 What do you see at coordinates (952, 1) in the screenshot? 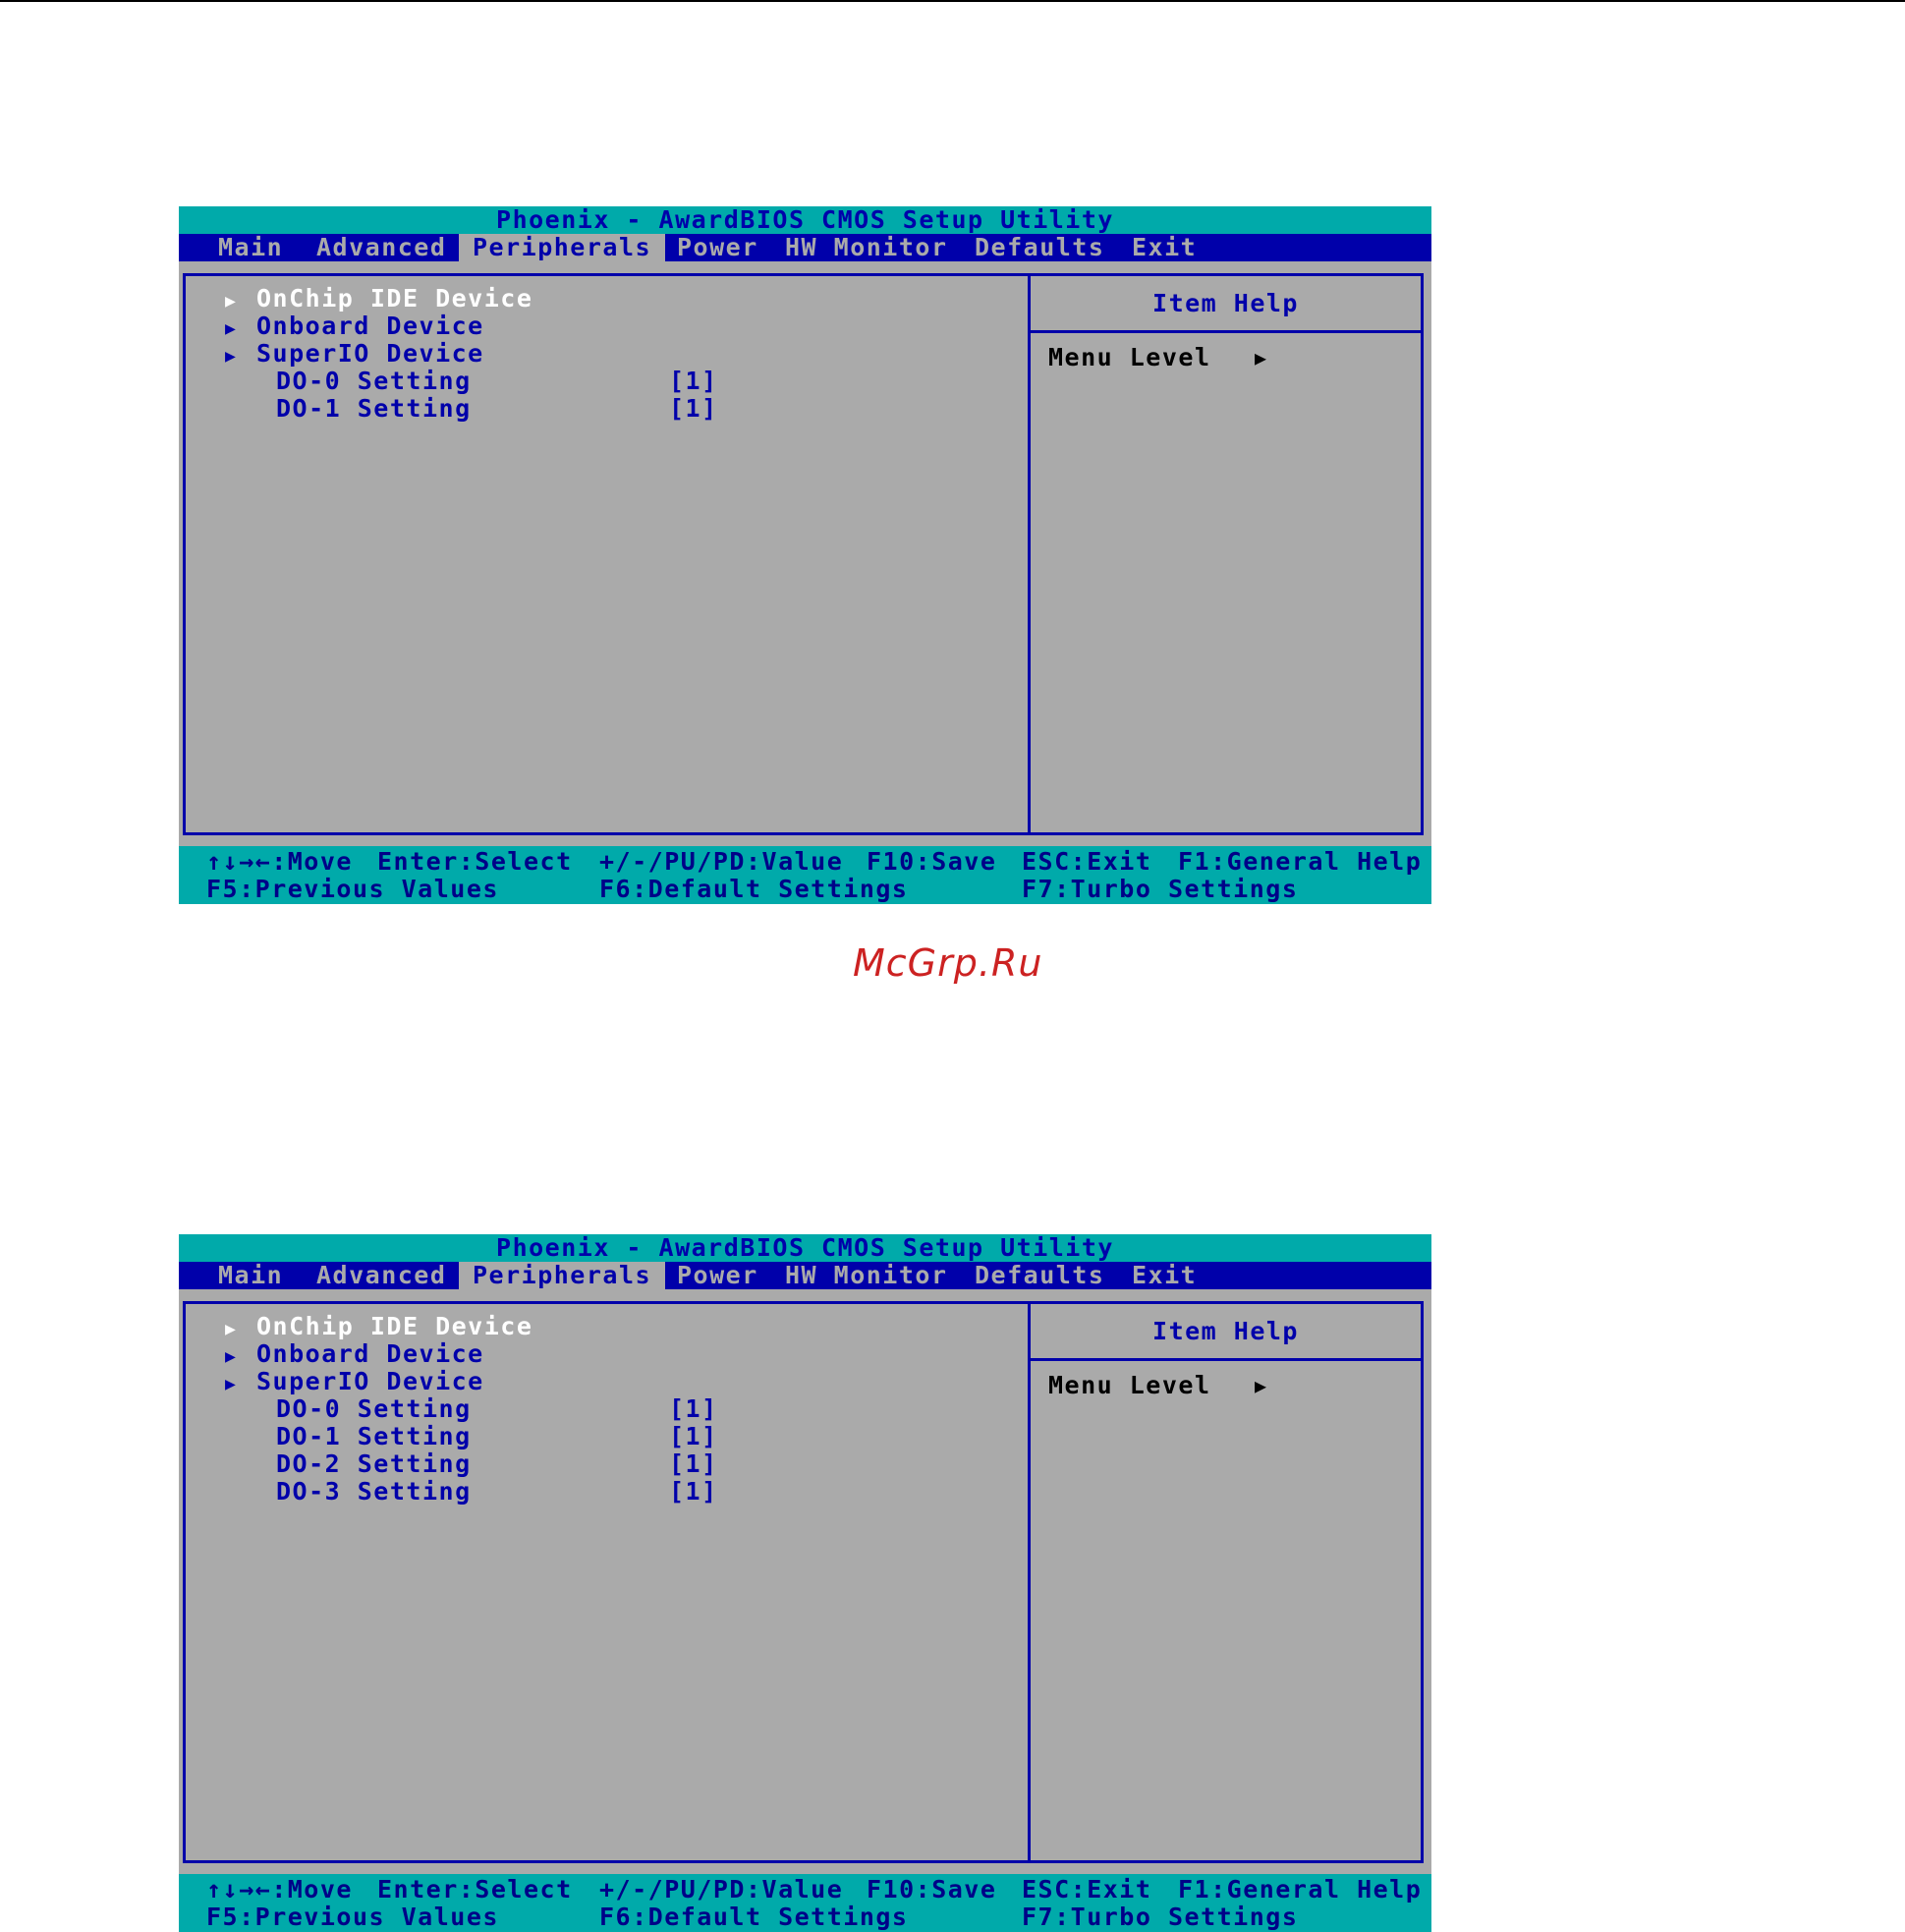
I see `top-rule` at bounding box center [952, 1].